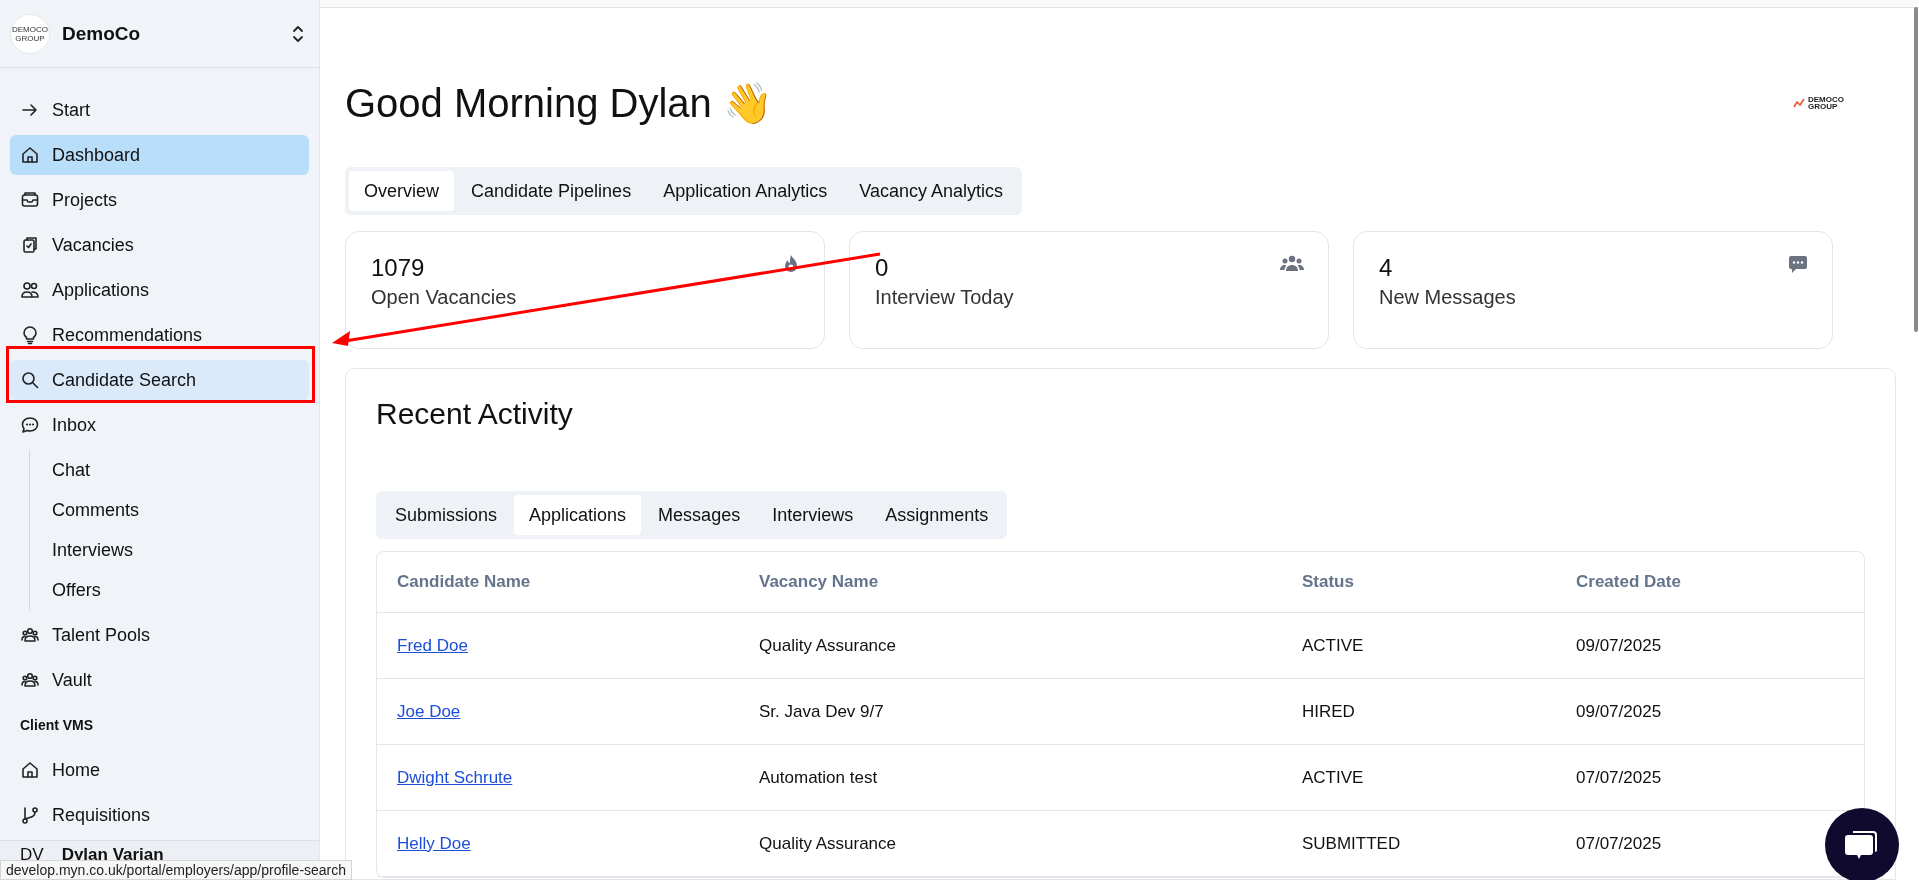 This screenshot has width=1919, height=880. What do you see at coordinates (159, 245) in the screenshot?
I see `sidebar-item: Vacancies` at bounding box center [159, 245].